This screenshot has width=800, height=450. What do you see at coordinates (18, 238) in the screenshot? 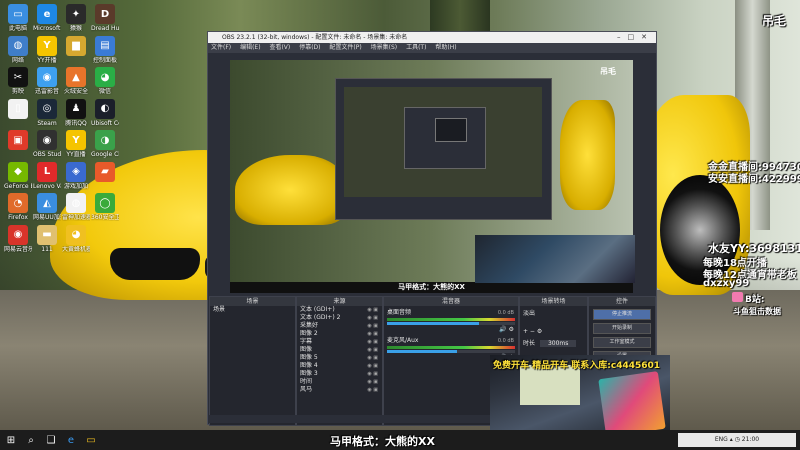
I see `desktop-icon: ◉ 网易云音乐` at bounding box center [18, 238].